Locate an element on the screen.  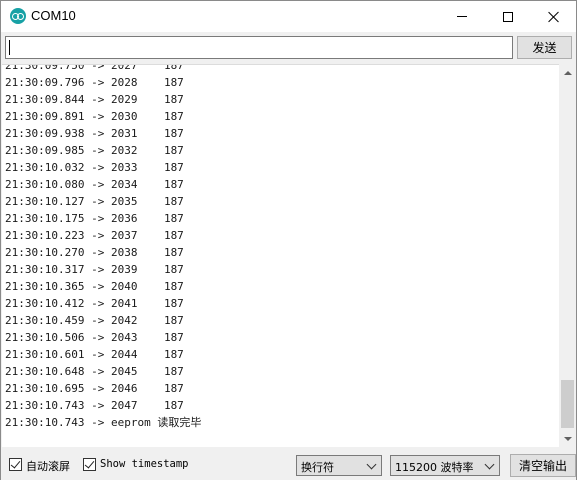
timestamp-label: Show timestamp is located at coordinates (144, 464).